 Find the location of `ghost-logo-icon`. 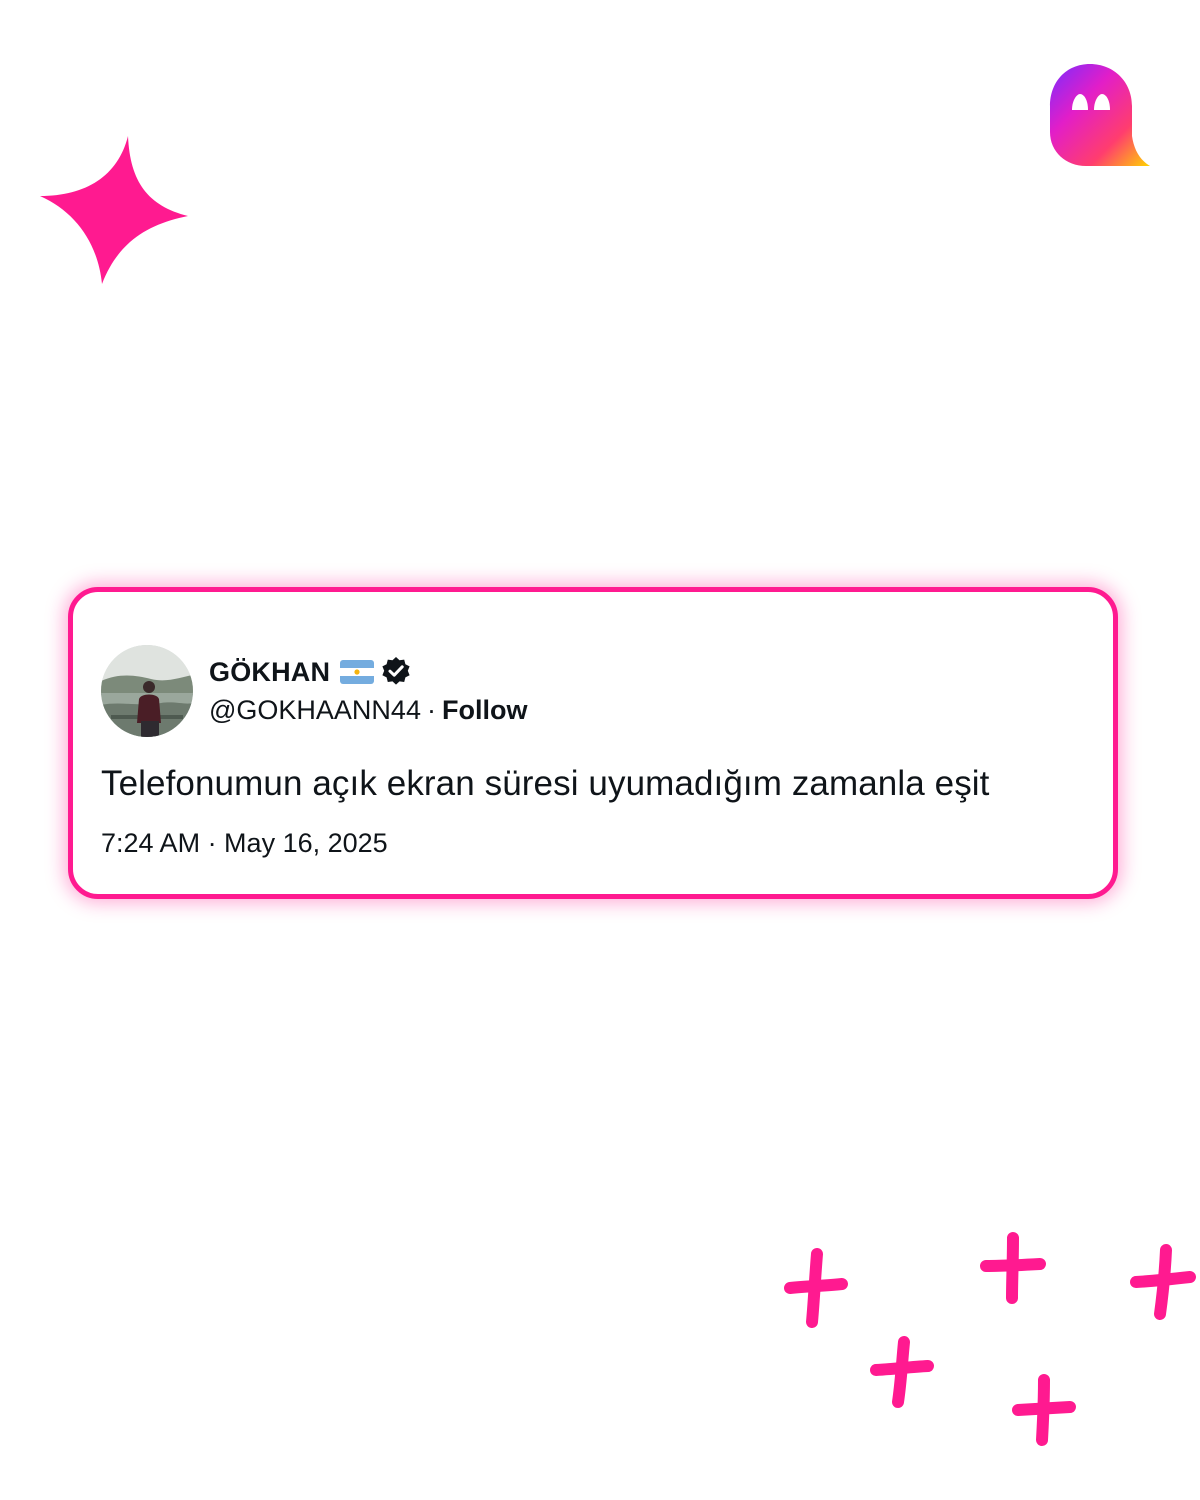

ghost-logo-icon is located at coordinates (1100, 115).